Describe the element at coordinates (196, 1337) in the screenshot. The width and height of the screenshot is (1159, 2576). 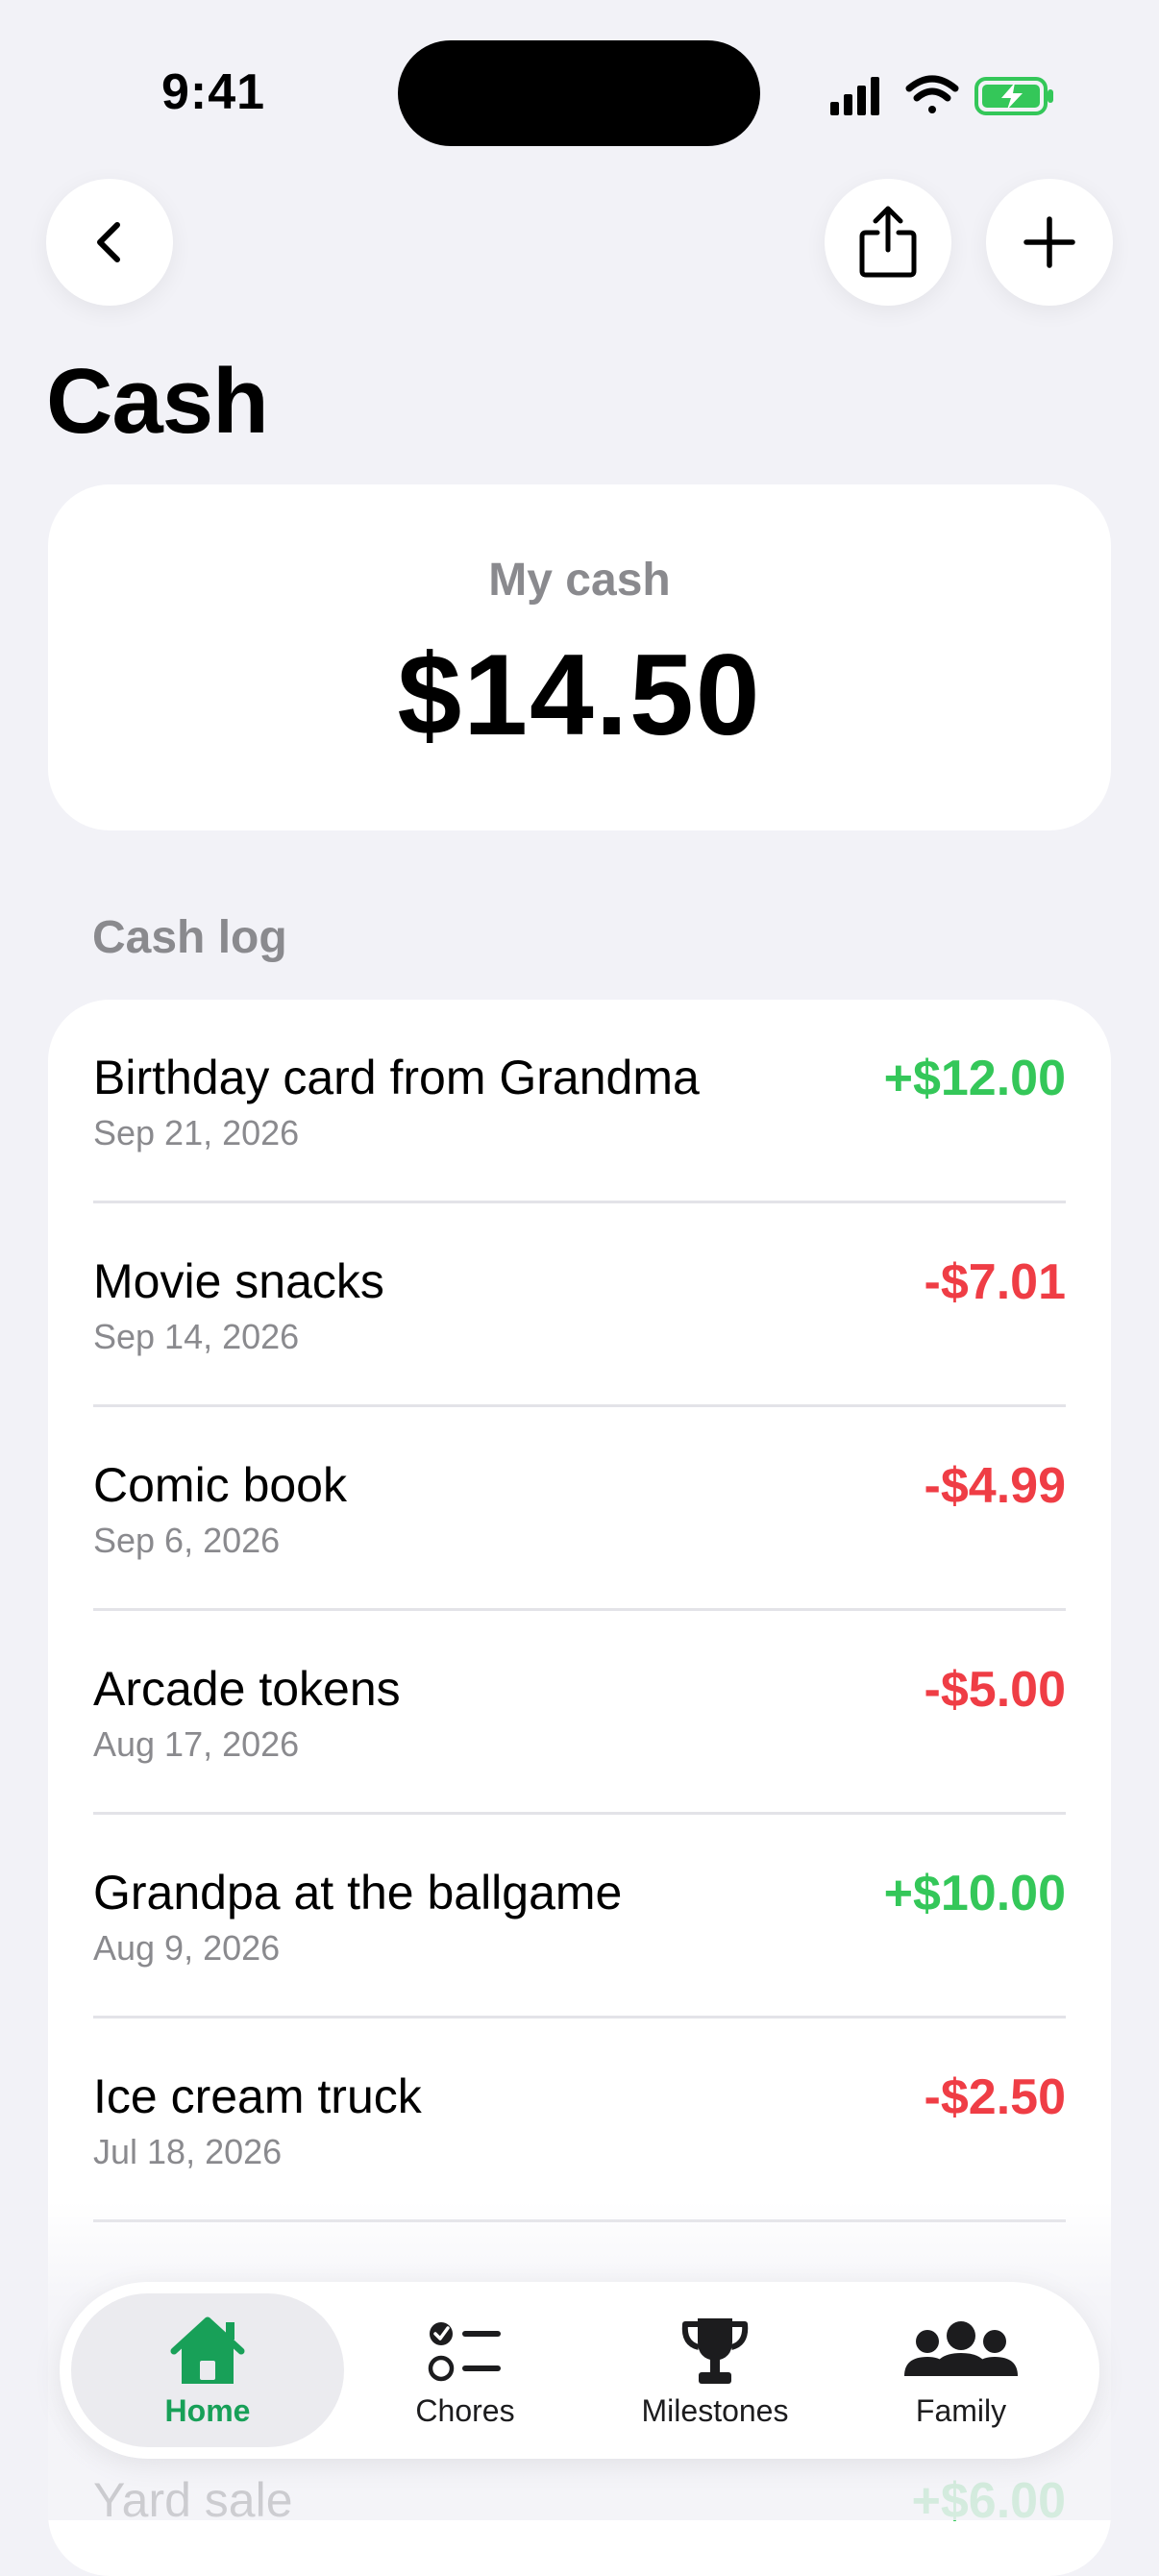
I see `log-date: Sep 14, 2026` at that location.